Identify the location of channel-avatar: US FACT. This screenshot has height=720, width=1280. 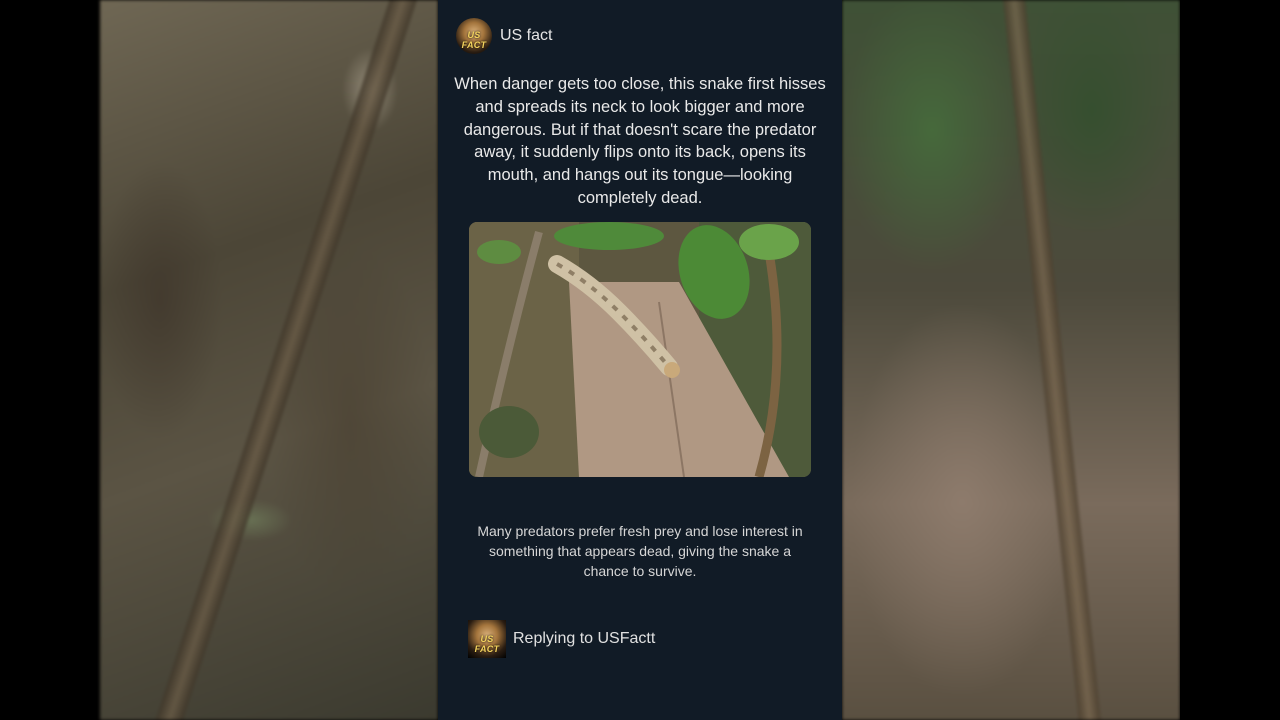
(474, 36).